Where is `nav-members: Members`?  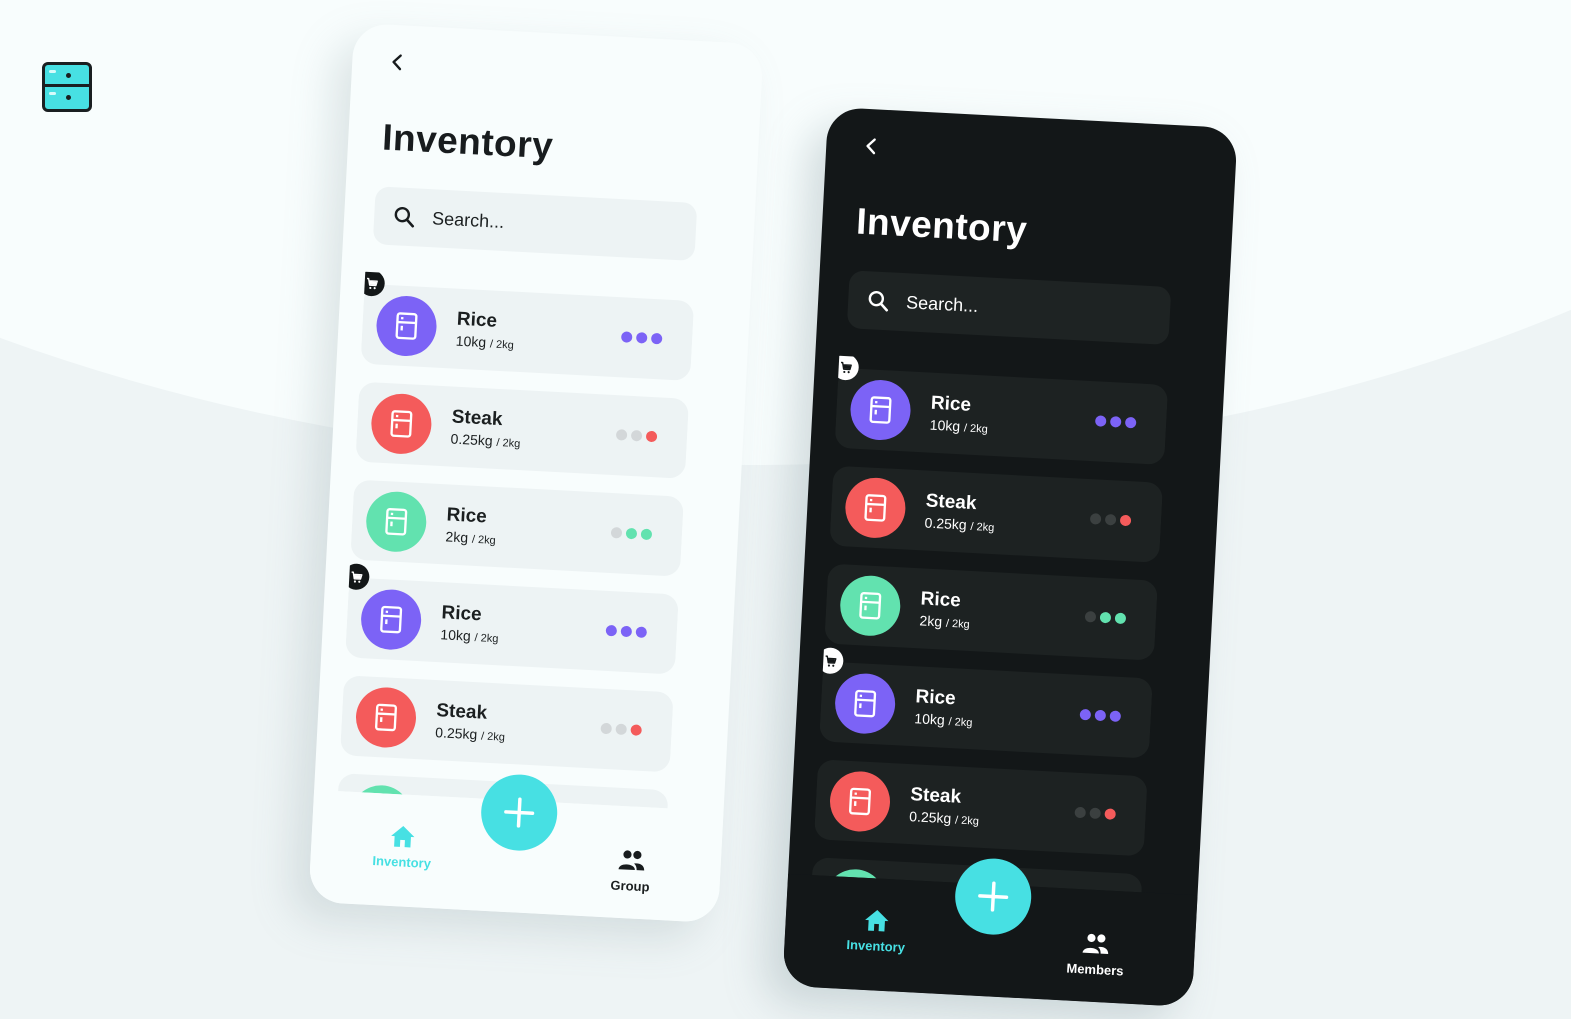 nav-members: Members is located at coordinates (1095, 954).